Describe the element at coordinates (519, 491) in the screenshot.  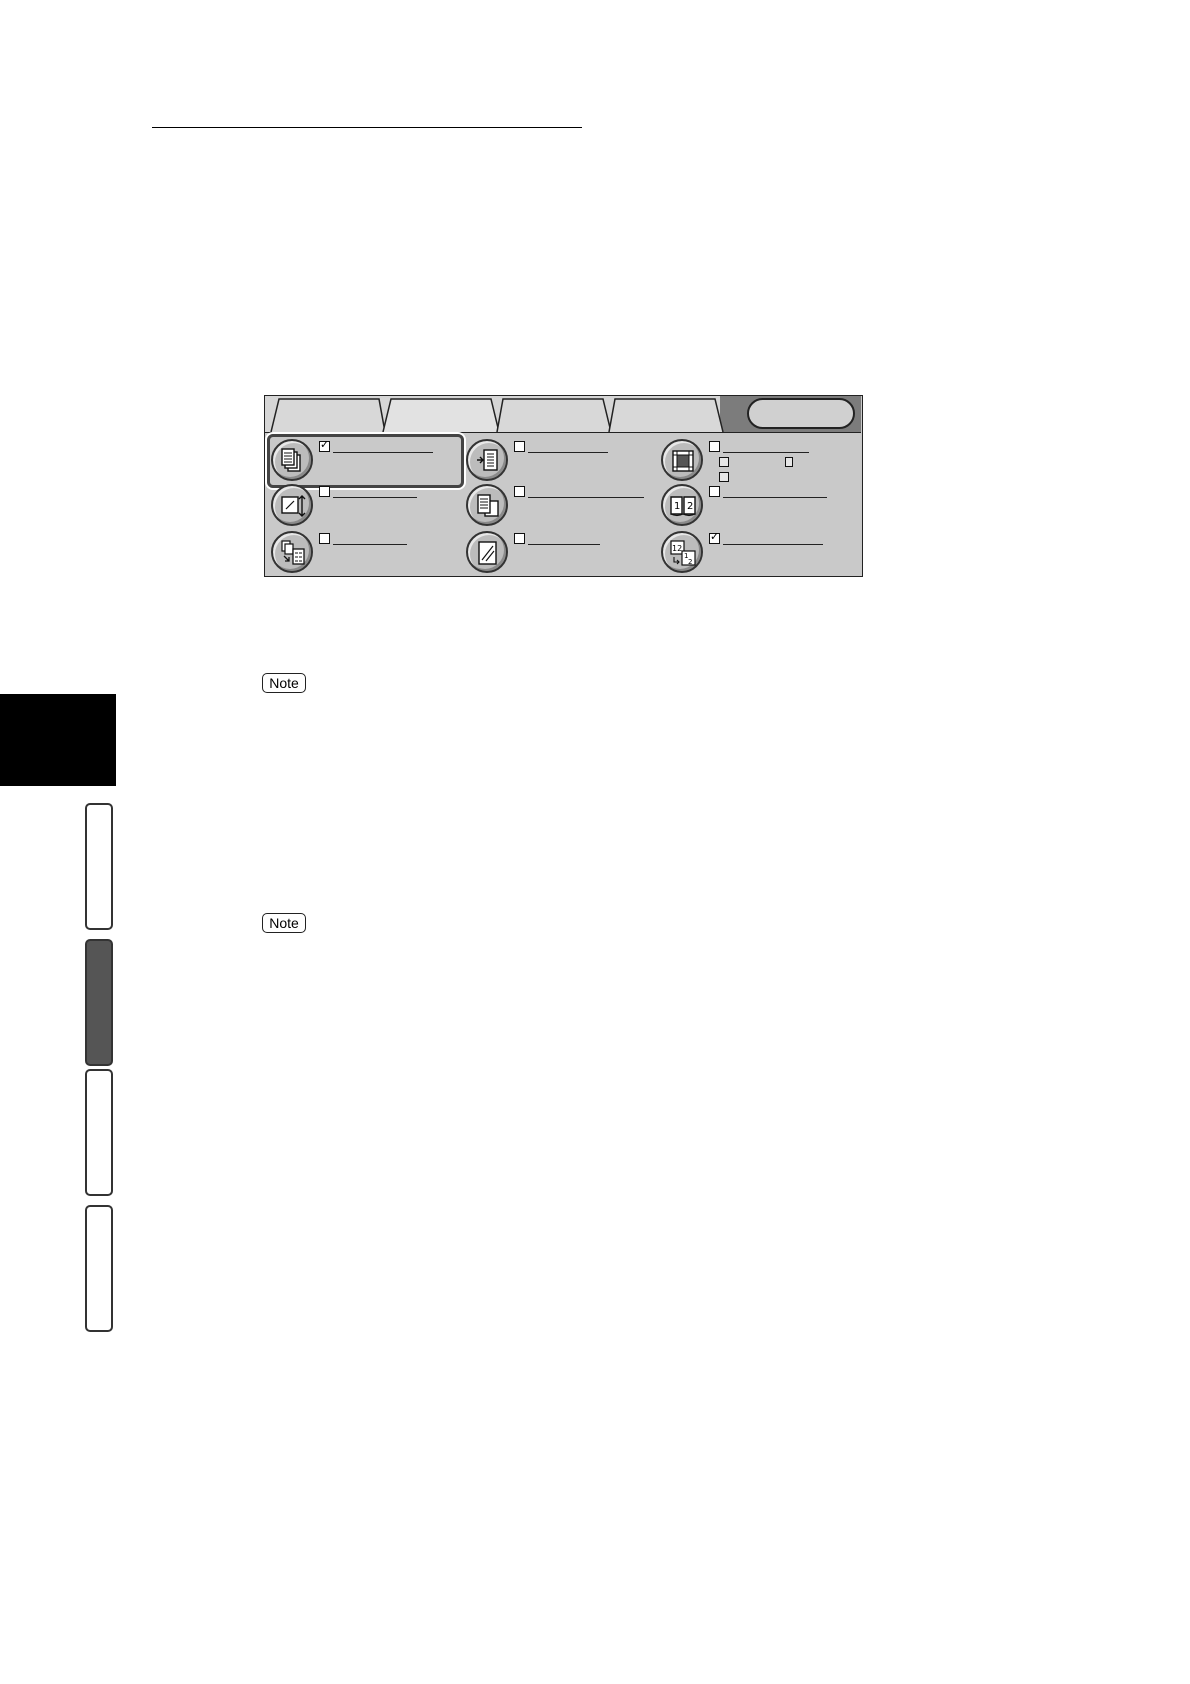
I see `checkbox-mixed-size` at that location.